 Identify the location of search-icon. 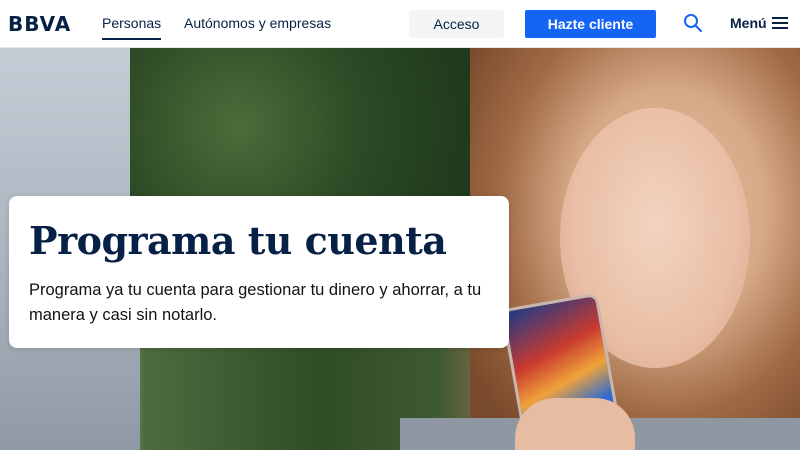
(693, 23).